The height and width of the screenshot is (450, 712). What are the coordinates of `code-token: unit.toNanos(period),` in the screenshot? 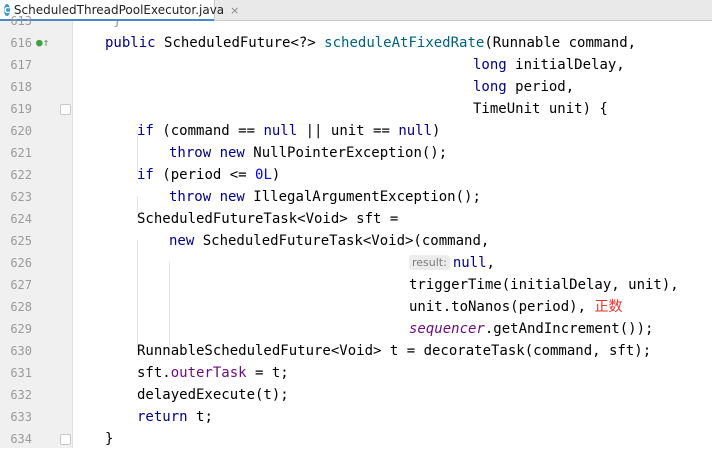 It's located at (498, 307).